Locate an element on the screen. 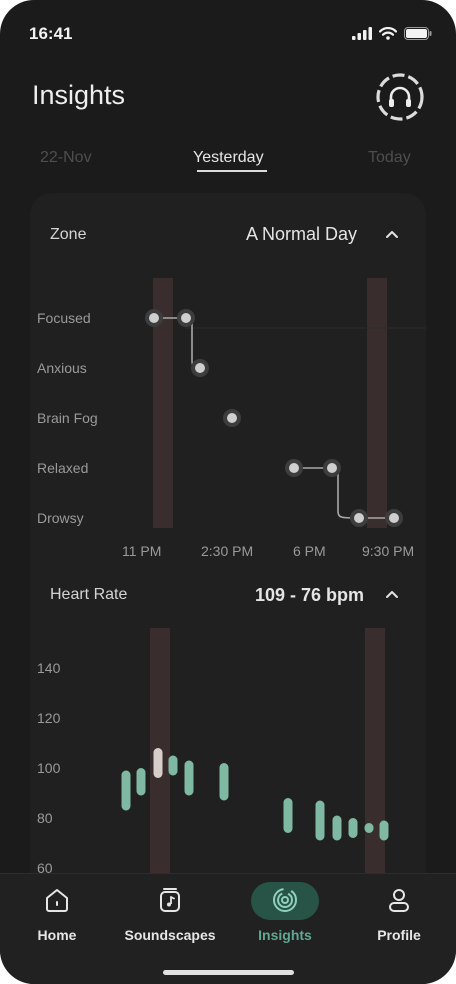 This screenshot has height=984, width=456. status-icons is located at coordinates (392, 33).